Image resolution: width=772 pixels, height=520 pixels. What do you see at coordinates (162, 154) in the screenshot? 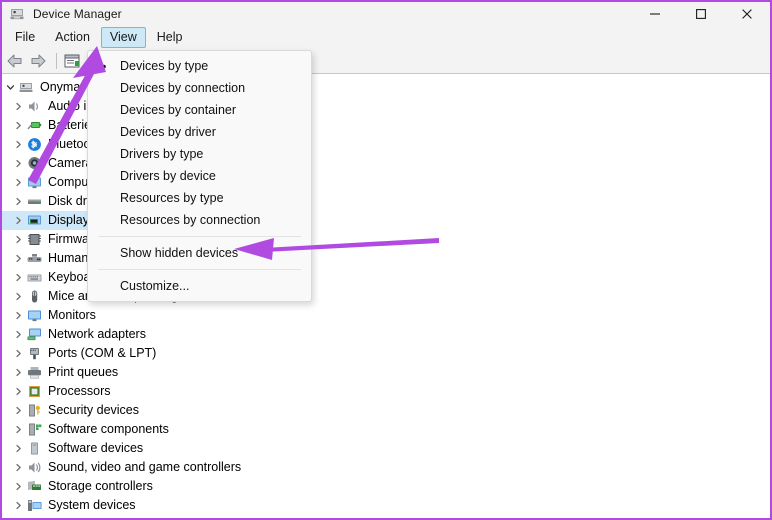
I see `menu-item-label: Drivers by type` at bounding box center [162, 154].